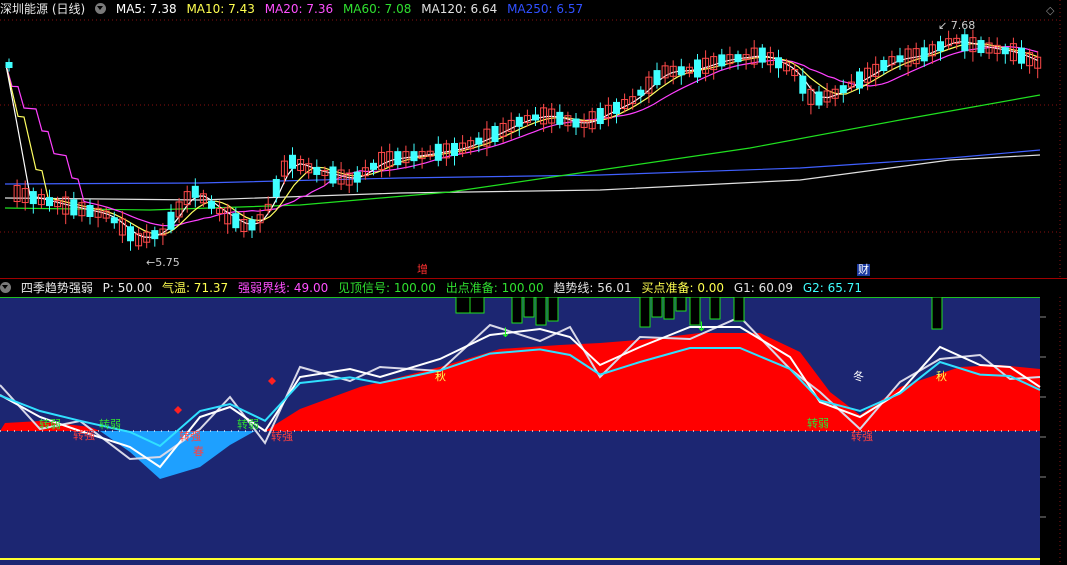 This screenshot has height=565, width=1067. Describe the element at coordinates (818, 423) in the screenshot. I see `label-turn-weak-4: 转弱` at that location.